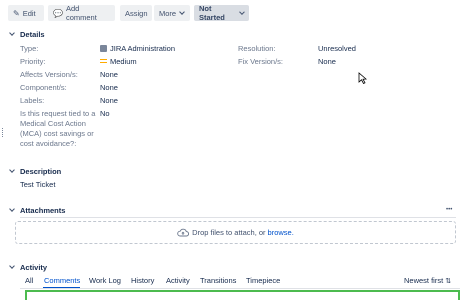  What do you see at coordinates (183, 232) in the screenshot?
I see `cloud-upload-icon` at bounding box center [183, 232].